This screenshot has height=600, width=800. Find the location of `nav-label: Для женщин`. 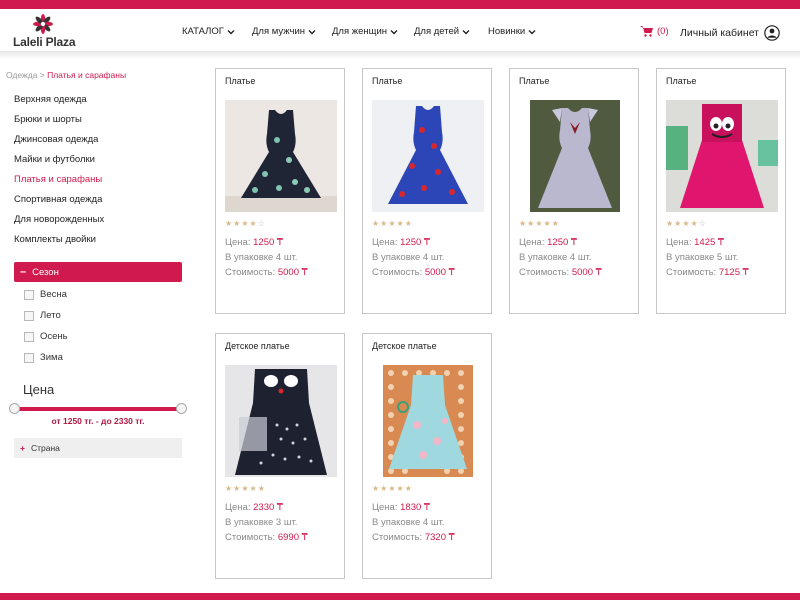

nav-label: Для женщин is located at coordinates (360, 31).